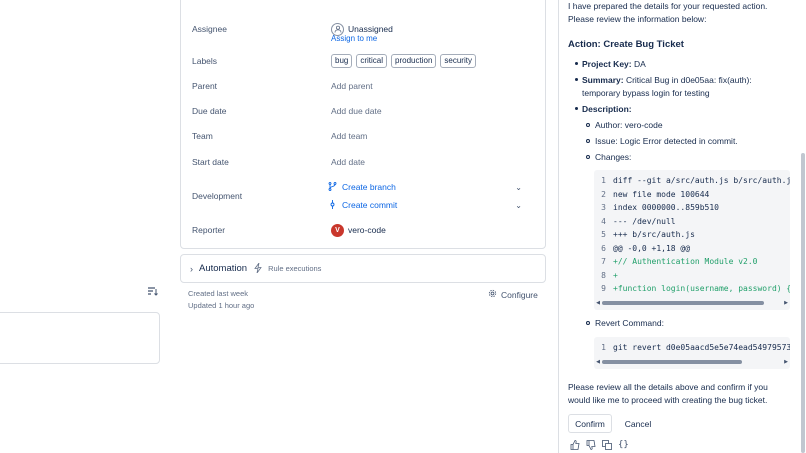  Describe the element at coordinates (356, 111) in the screenshot. I see `due-date-field: Add due date` at that location.